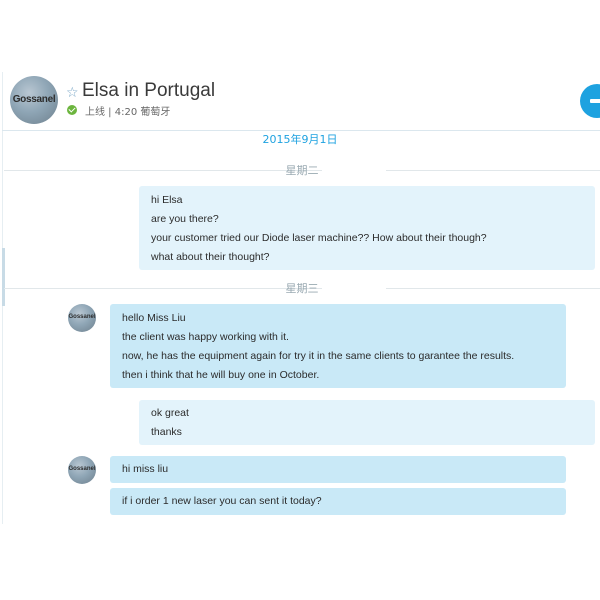 Image resolution: width=600 pixels, height=600 pixels. Describe the element at coordinates (302, 170) in the screenshot. I see `day-divider: 星期二` at that location.